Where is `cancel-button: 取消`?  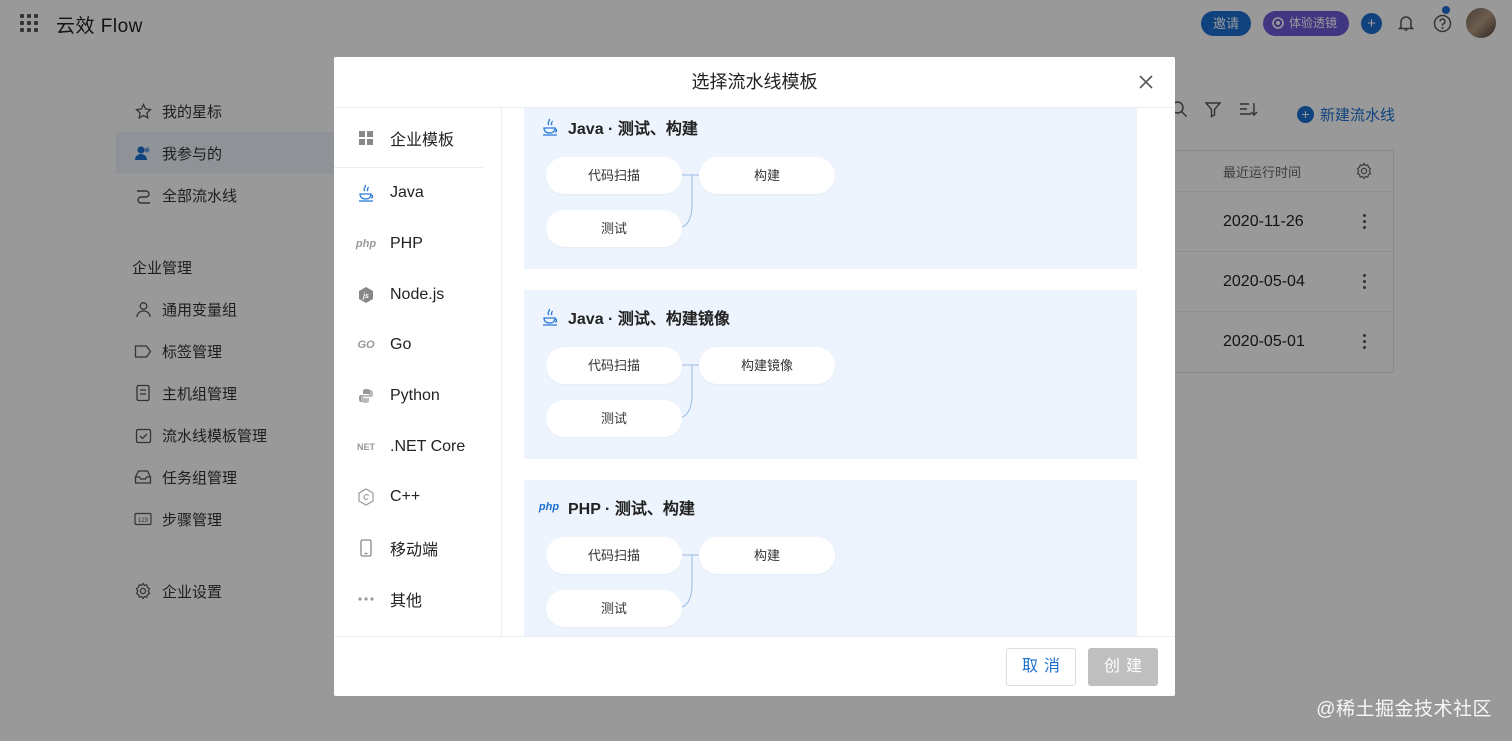
cancel-button: 取消 is located at coordinates (1041, 667).